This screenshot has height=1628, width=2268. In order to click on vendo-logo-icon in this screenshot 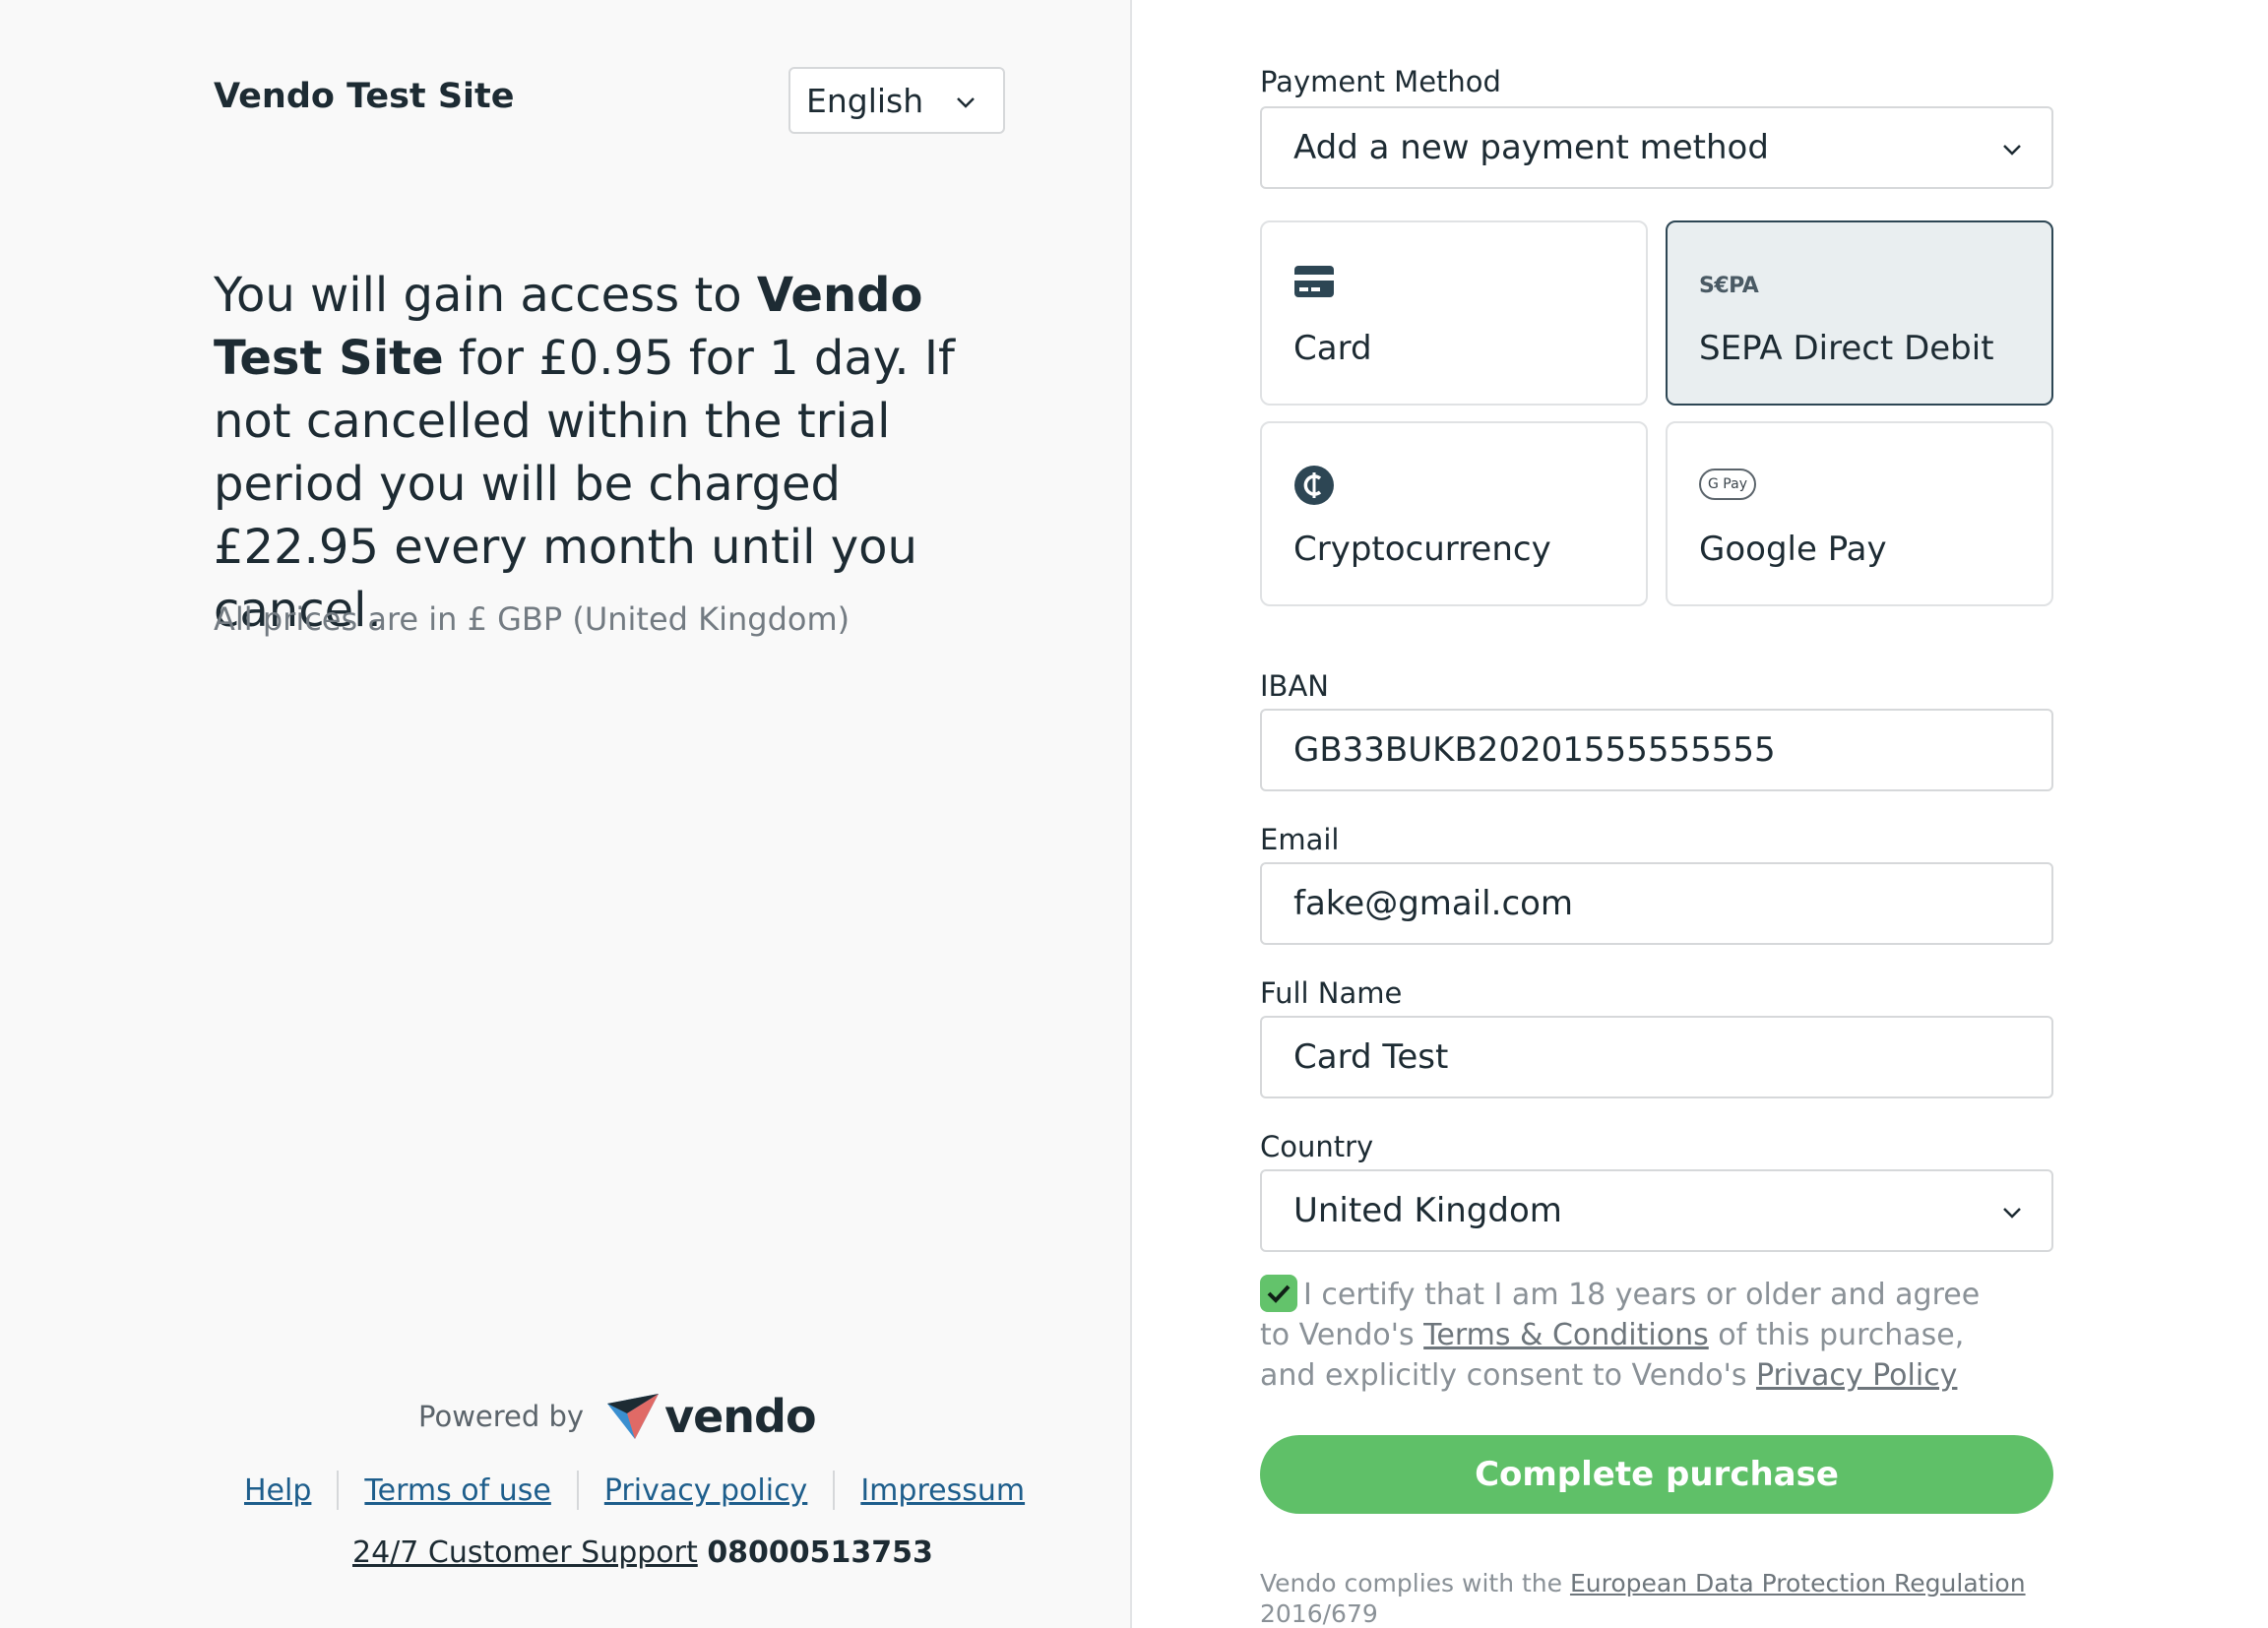, I will do `click(633, 1416)`.